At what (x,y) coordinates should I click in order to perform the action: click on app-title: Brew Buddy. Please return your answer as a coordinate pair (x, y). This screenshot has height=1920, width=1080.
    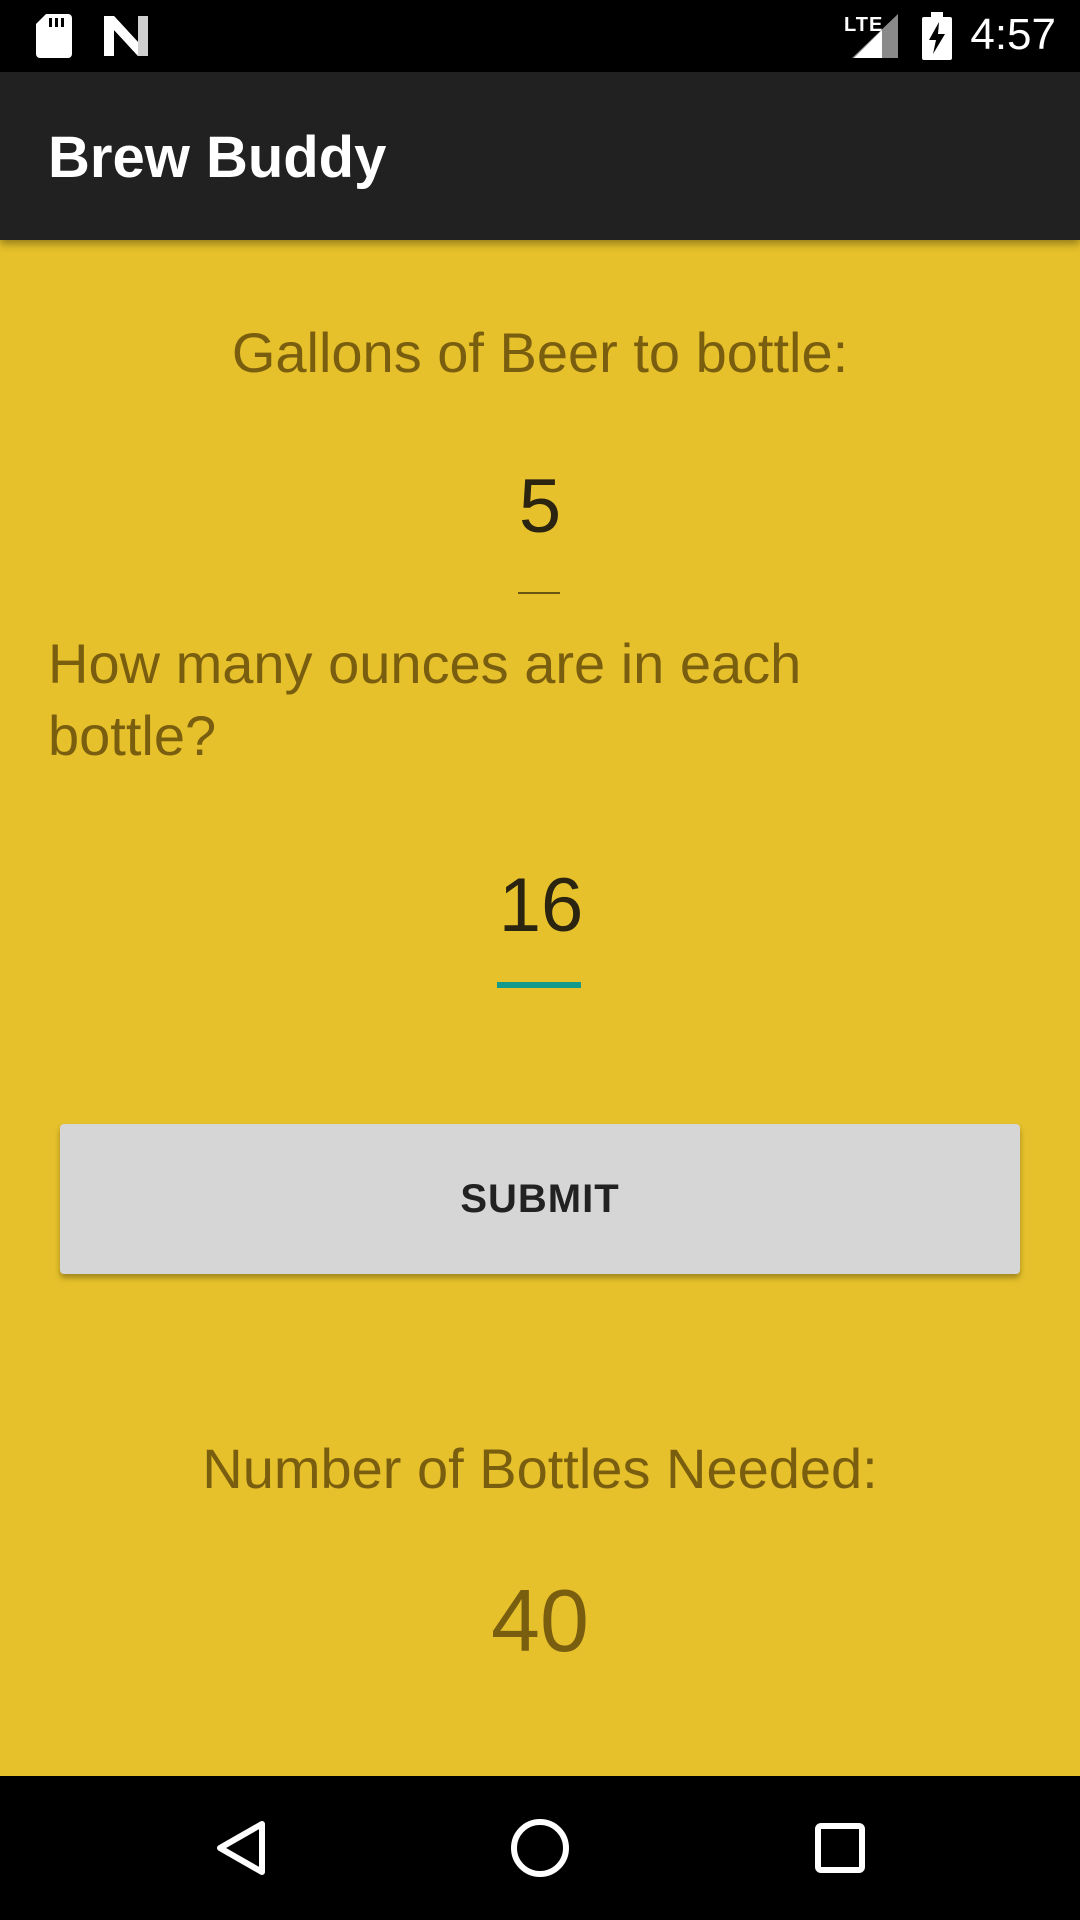
    Looking at the image, I should click on (217, 157).